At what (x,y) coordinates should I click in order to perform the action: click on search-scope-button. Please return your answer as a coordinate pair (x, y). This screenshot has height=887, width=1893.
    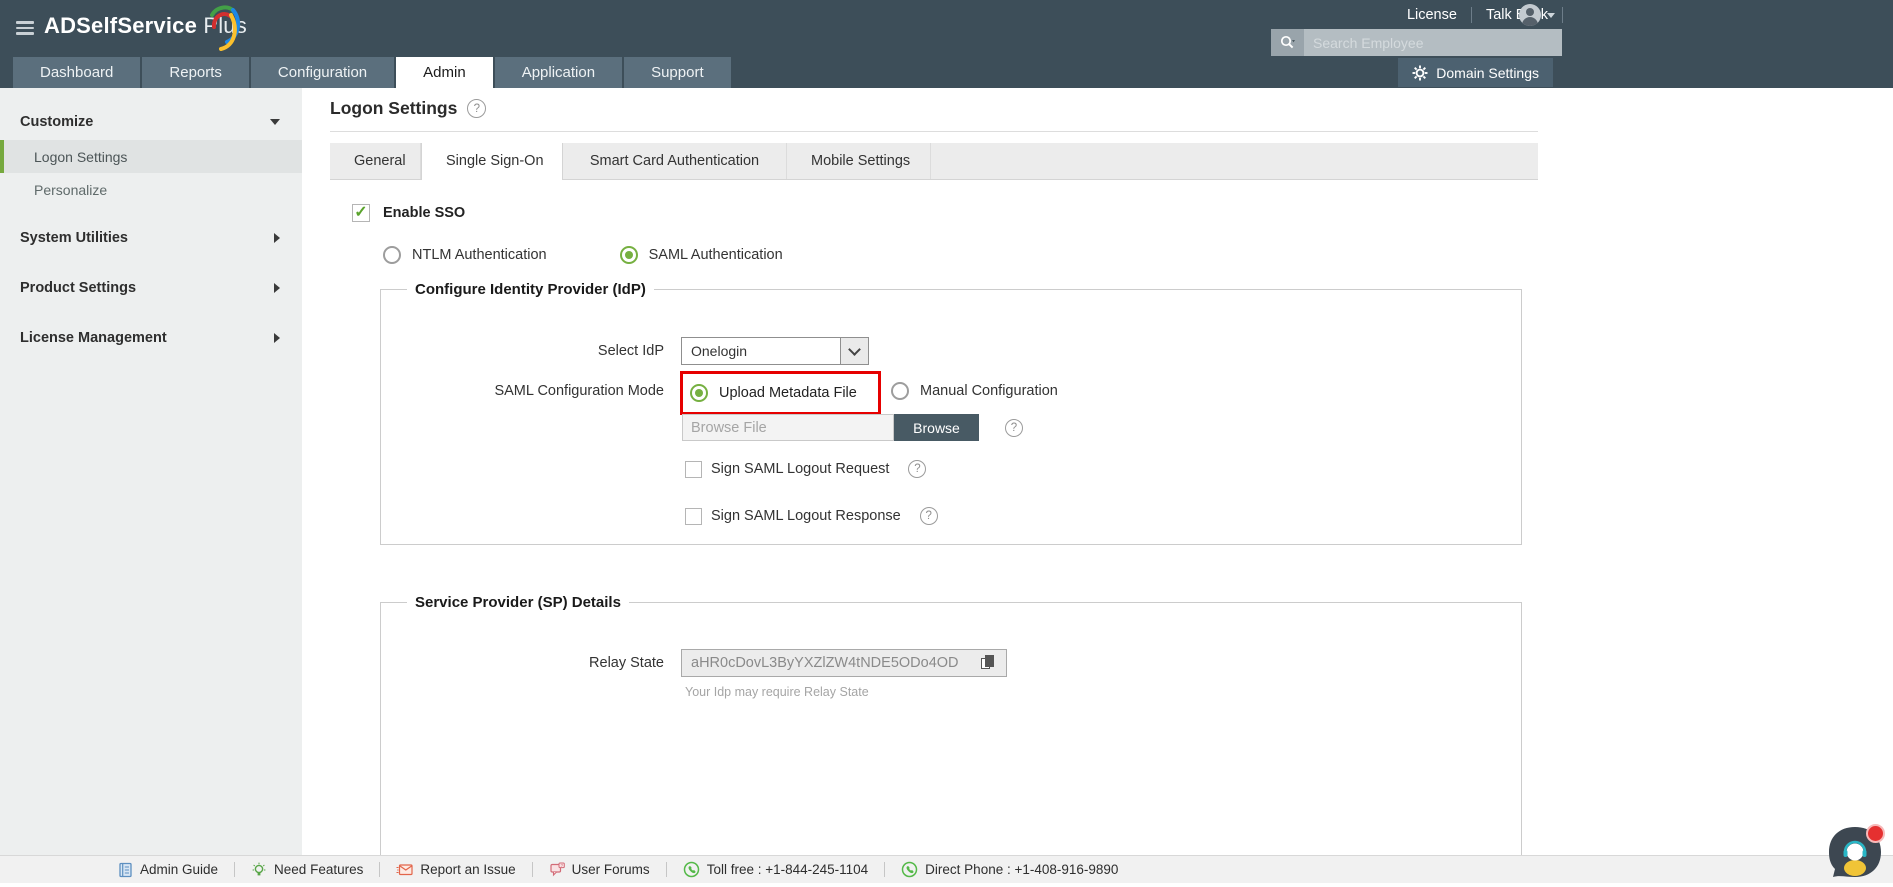
    Looking at the image, I should click on (1287, 42).